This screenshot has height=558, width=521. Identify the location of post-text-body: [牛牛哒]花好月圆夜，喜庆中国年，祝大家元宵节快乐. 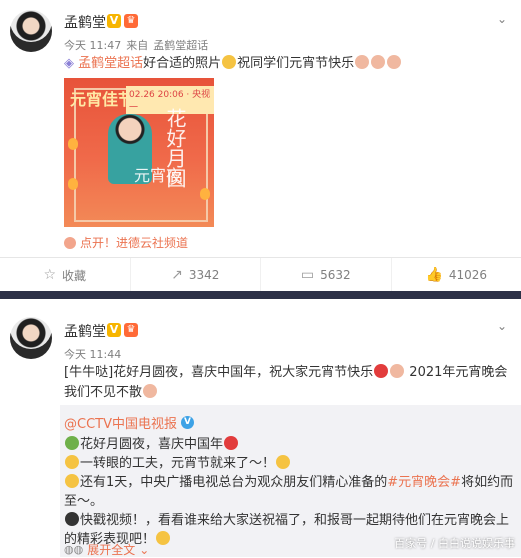
(218, 372).